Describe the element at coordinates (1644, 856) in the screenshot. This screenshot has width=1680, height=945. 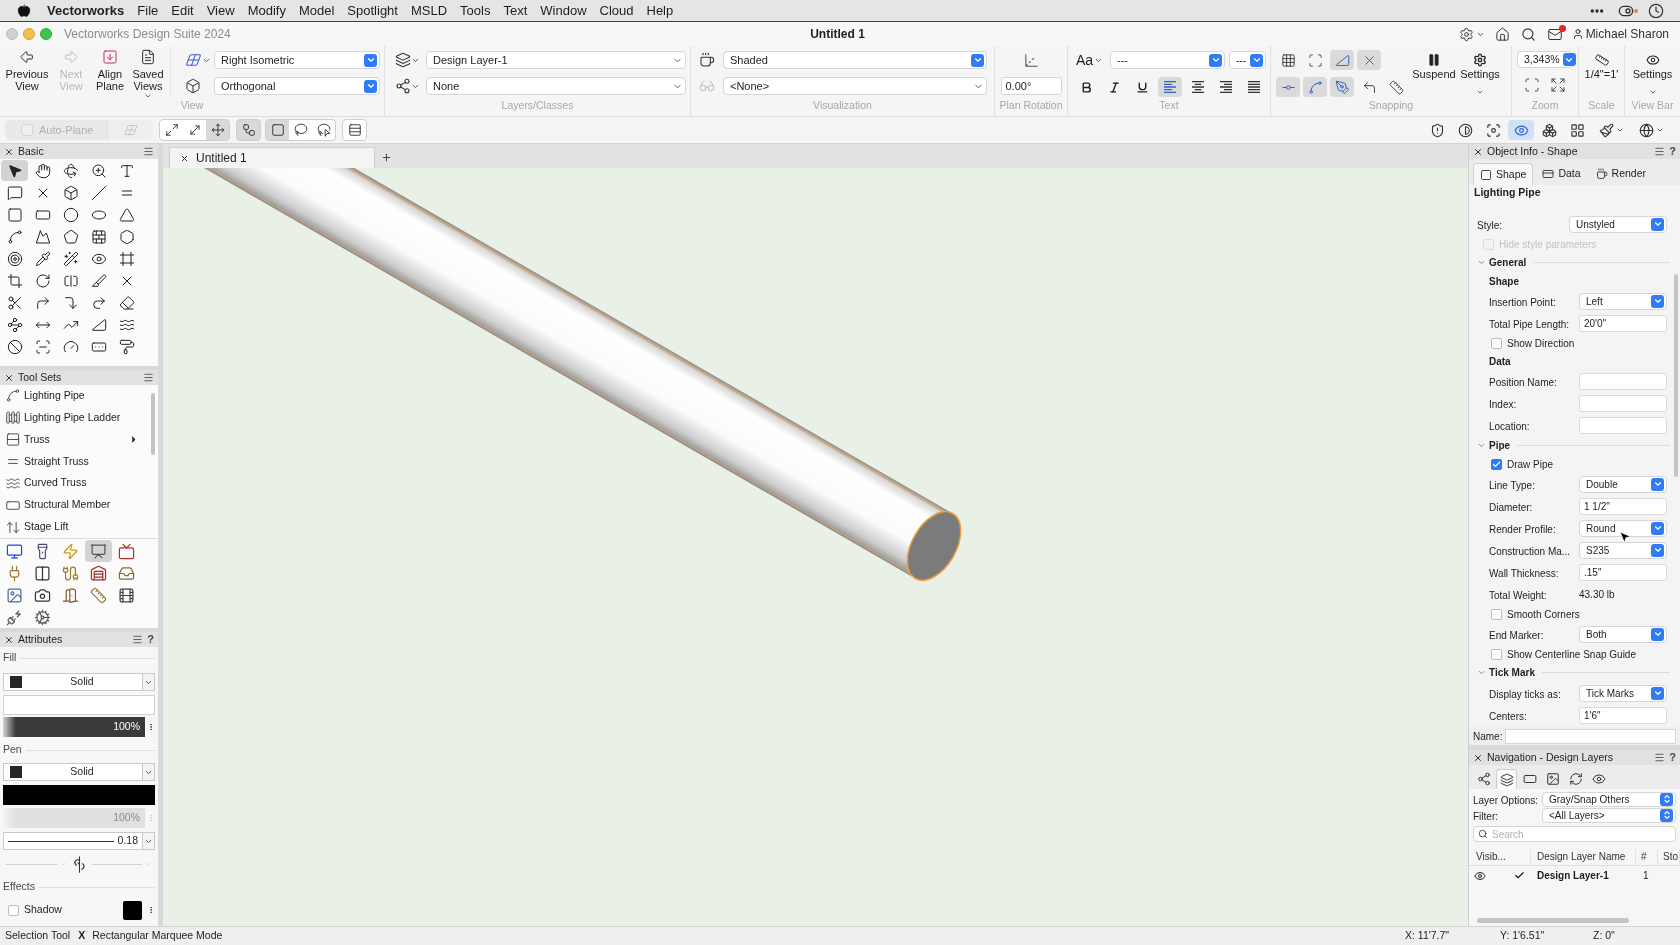
I see `column-header: #` at that location.